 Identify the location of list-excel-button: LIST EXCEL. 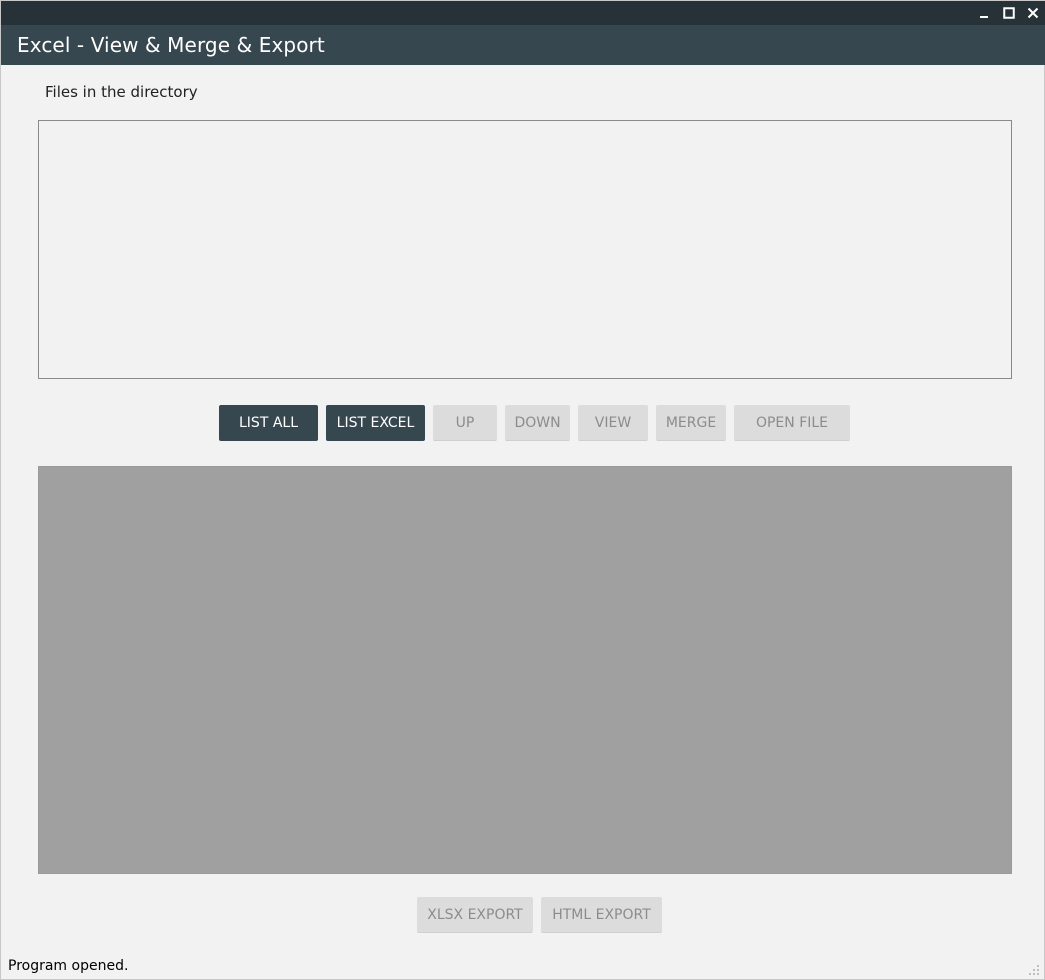
(375, 423).